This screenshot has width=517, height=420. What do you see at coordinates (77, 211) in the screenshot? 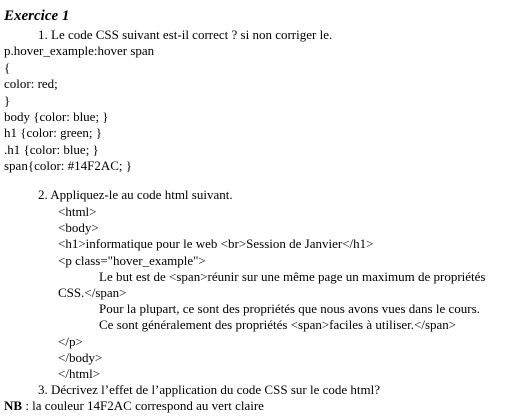
I see `html-line-html-open: <html>` at bounding box center [77, 211].